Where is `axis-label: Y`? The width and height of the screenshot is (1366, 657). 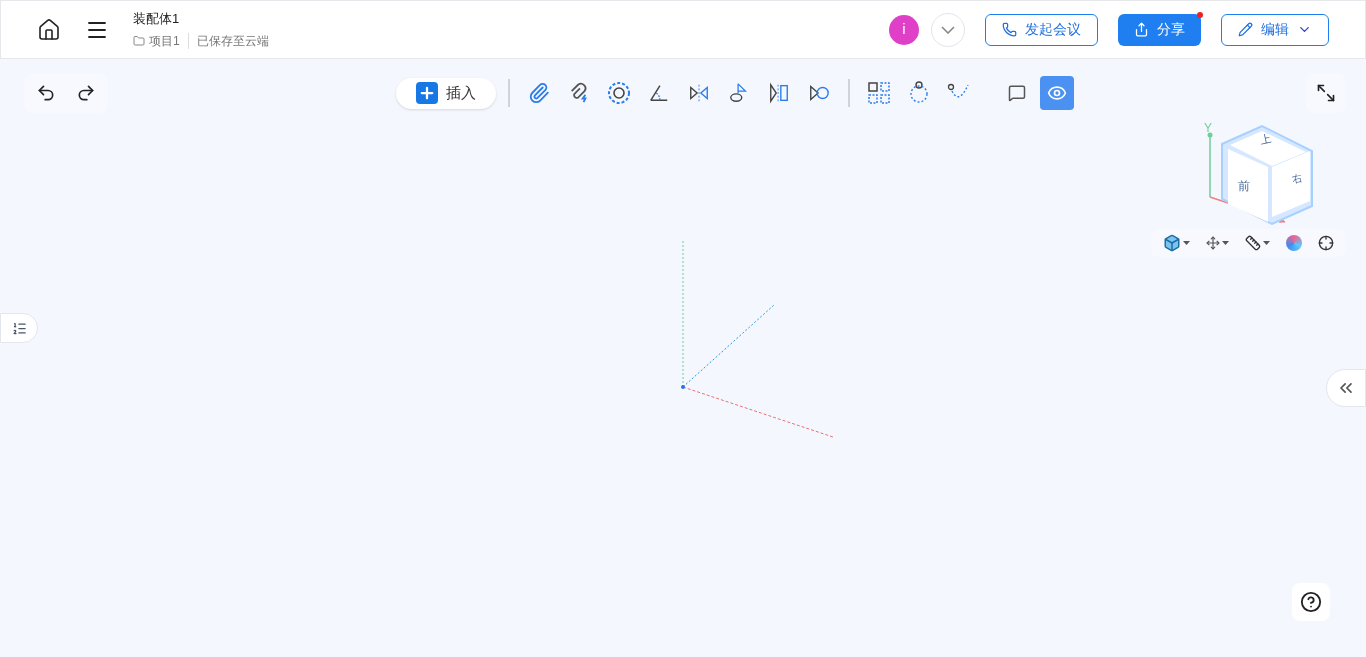 axis-label: Y is located at coordinates (1208, 128).